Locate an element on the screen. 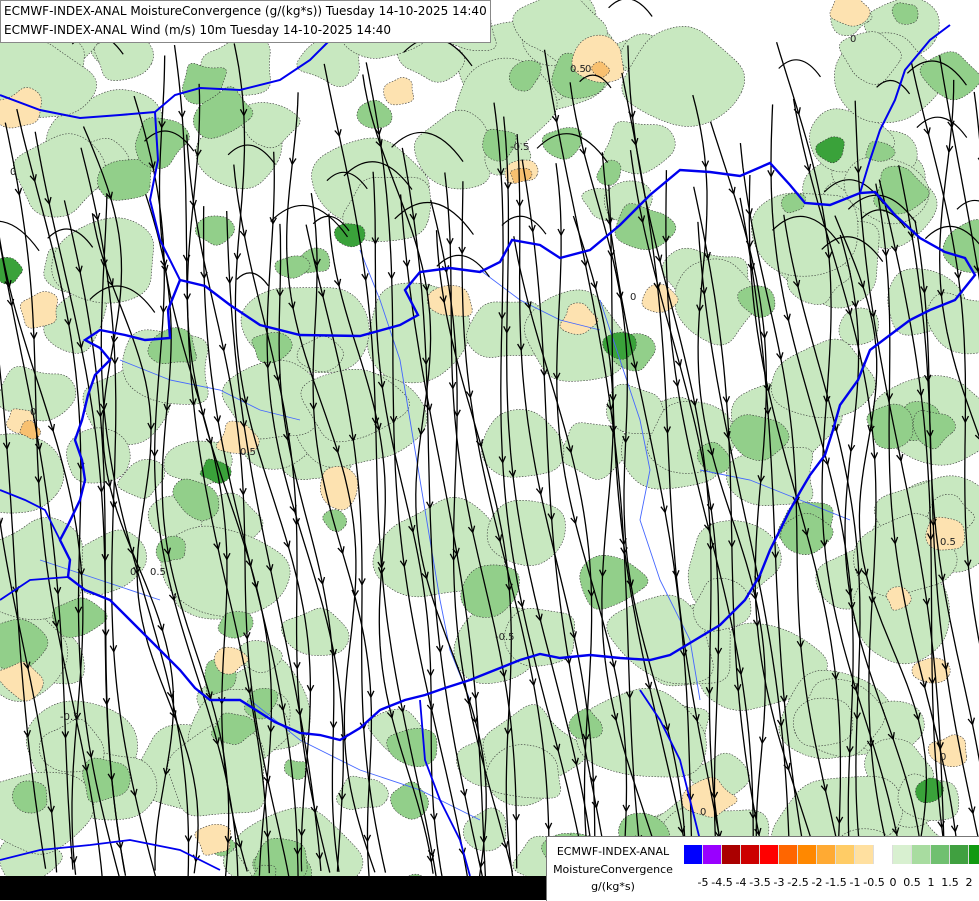  legend-tick-label: -3.5 is located at coordinates (760, 882).